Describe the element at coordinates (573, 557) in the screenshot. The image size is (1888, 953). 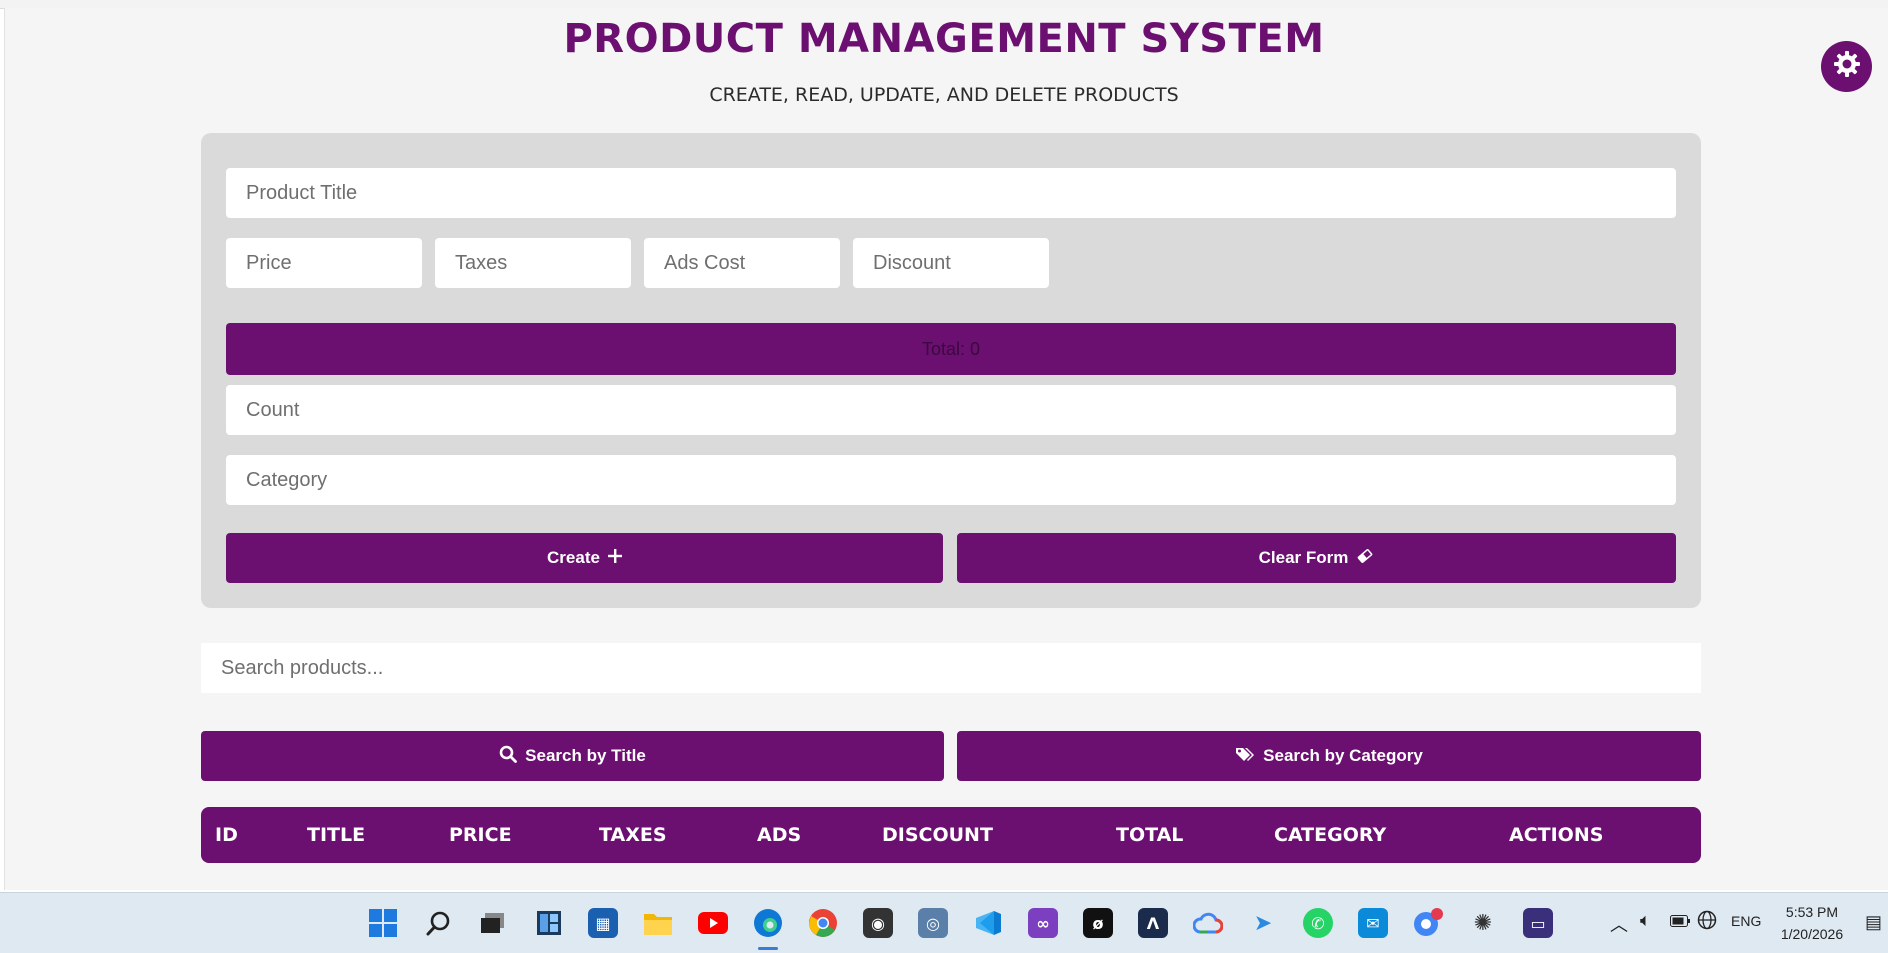
I see `create-button-label: Create` at that location.